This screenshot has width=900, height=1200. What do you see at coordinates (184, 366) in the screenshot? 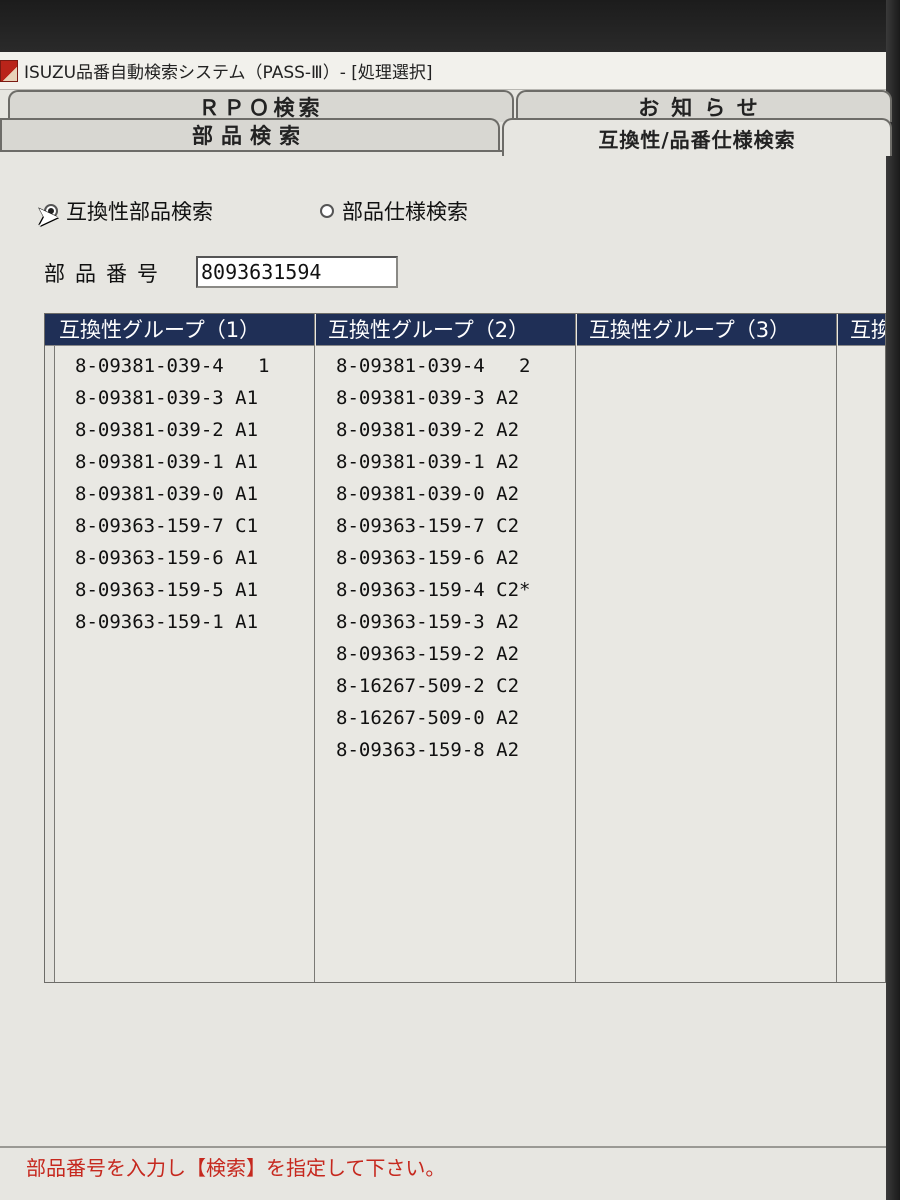
I see `list-item: 8-09381-039-4 1` at bounding box center [184, 366].